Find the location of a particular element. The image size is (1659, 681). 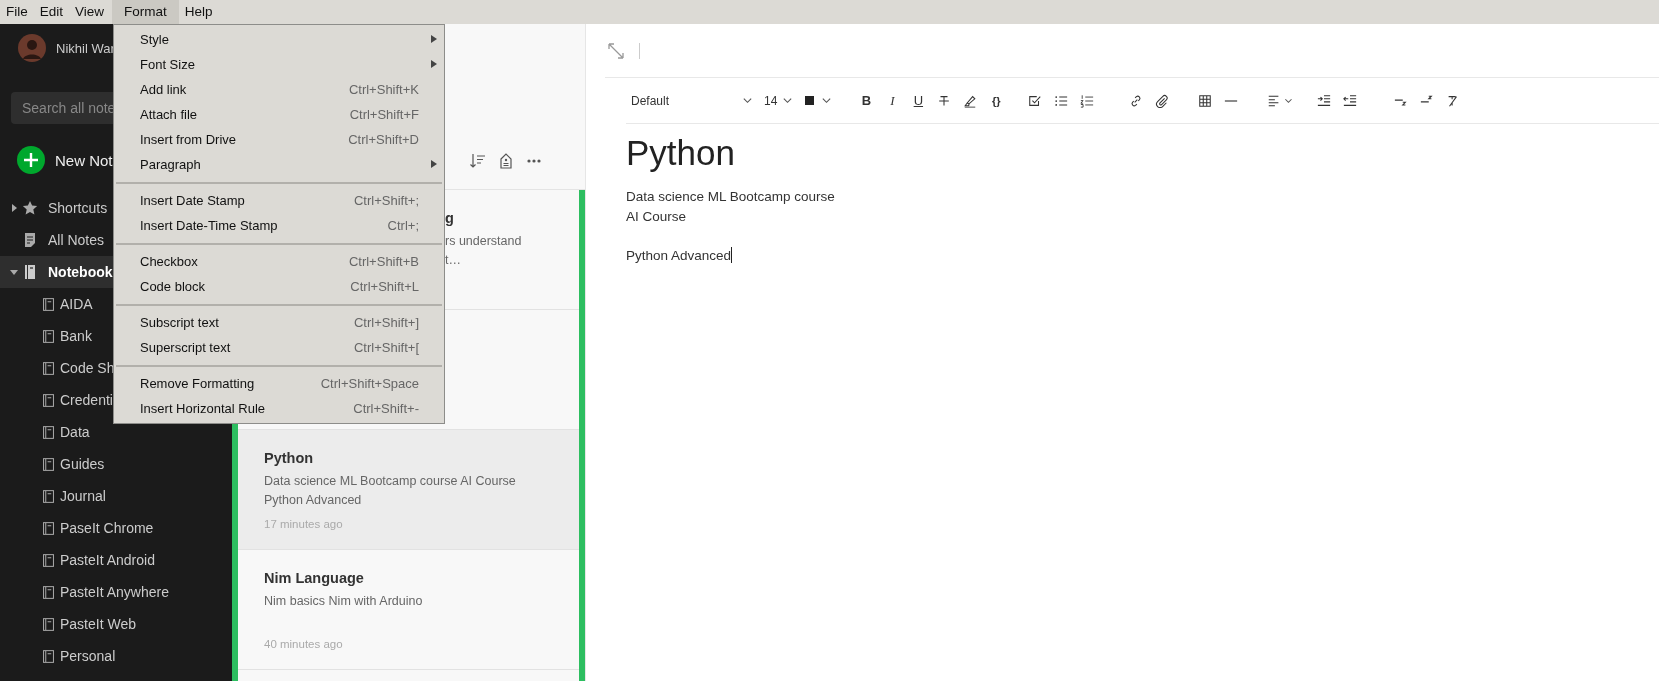

note-snippet: Data science ML Bootcamp course AI Course Python Advanced is located at coordinates (390, 491).